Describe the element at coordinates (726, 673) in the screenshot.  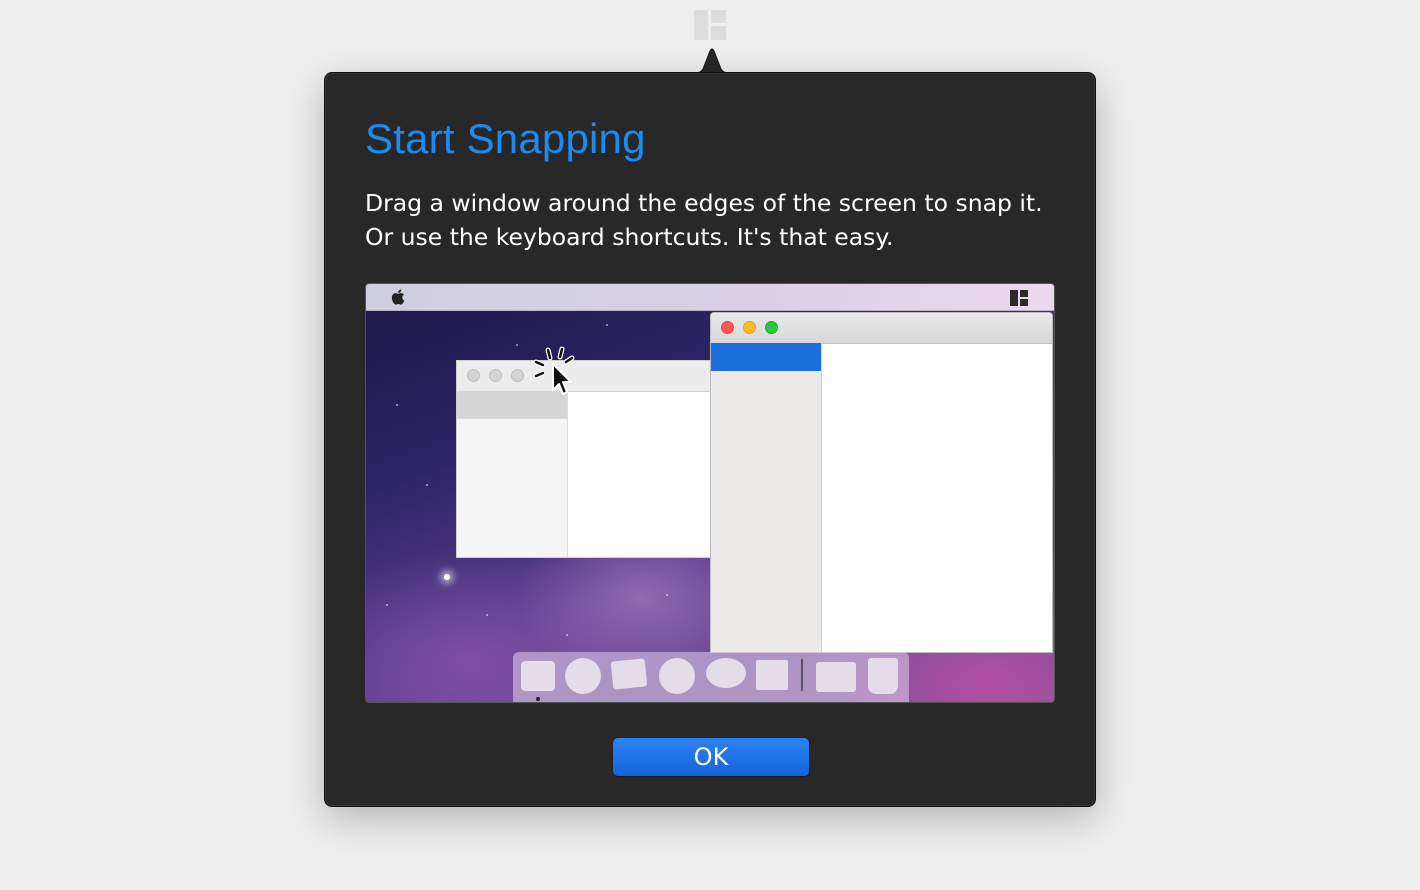
I see `dock-item-speech-bubble` at that location.